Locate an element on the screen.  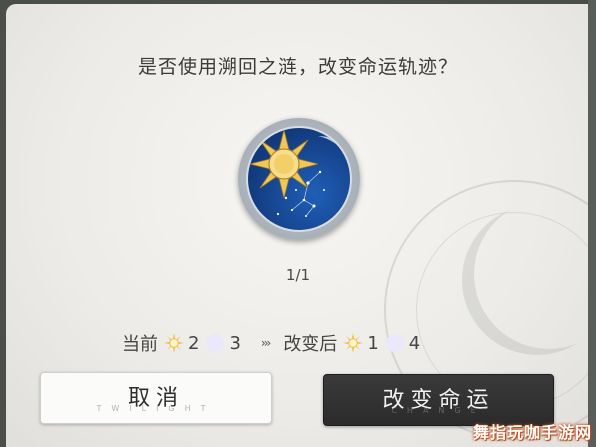
after-label: 改变后 is located at coordinates (310, 344).